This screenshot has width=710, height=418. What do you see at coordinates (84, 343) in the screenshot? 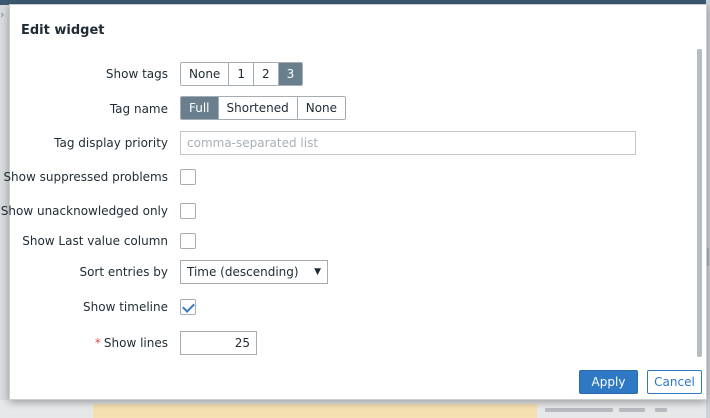
I see `show-lines-label: * Show lines` at bounding box center [84, 343].